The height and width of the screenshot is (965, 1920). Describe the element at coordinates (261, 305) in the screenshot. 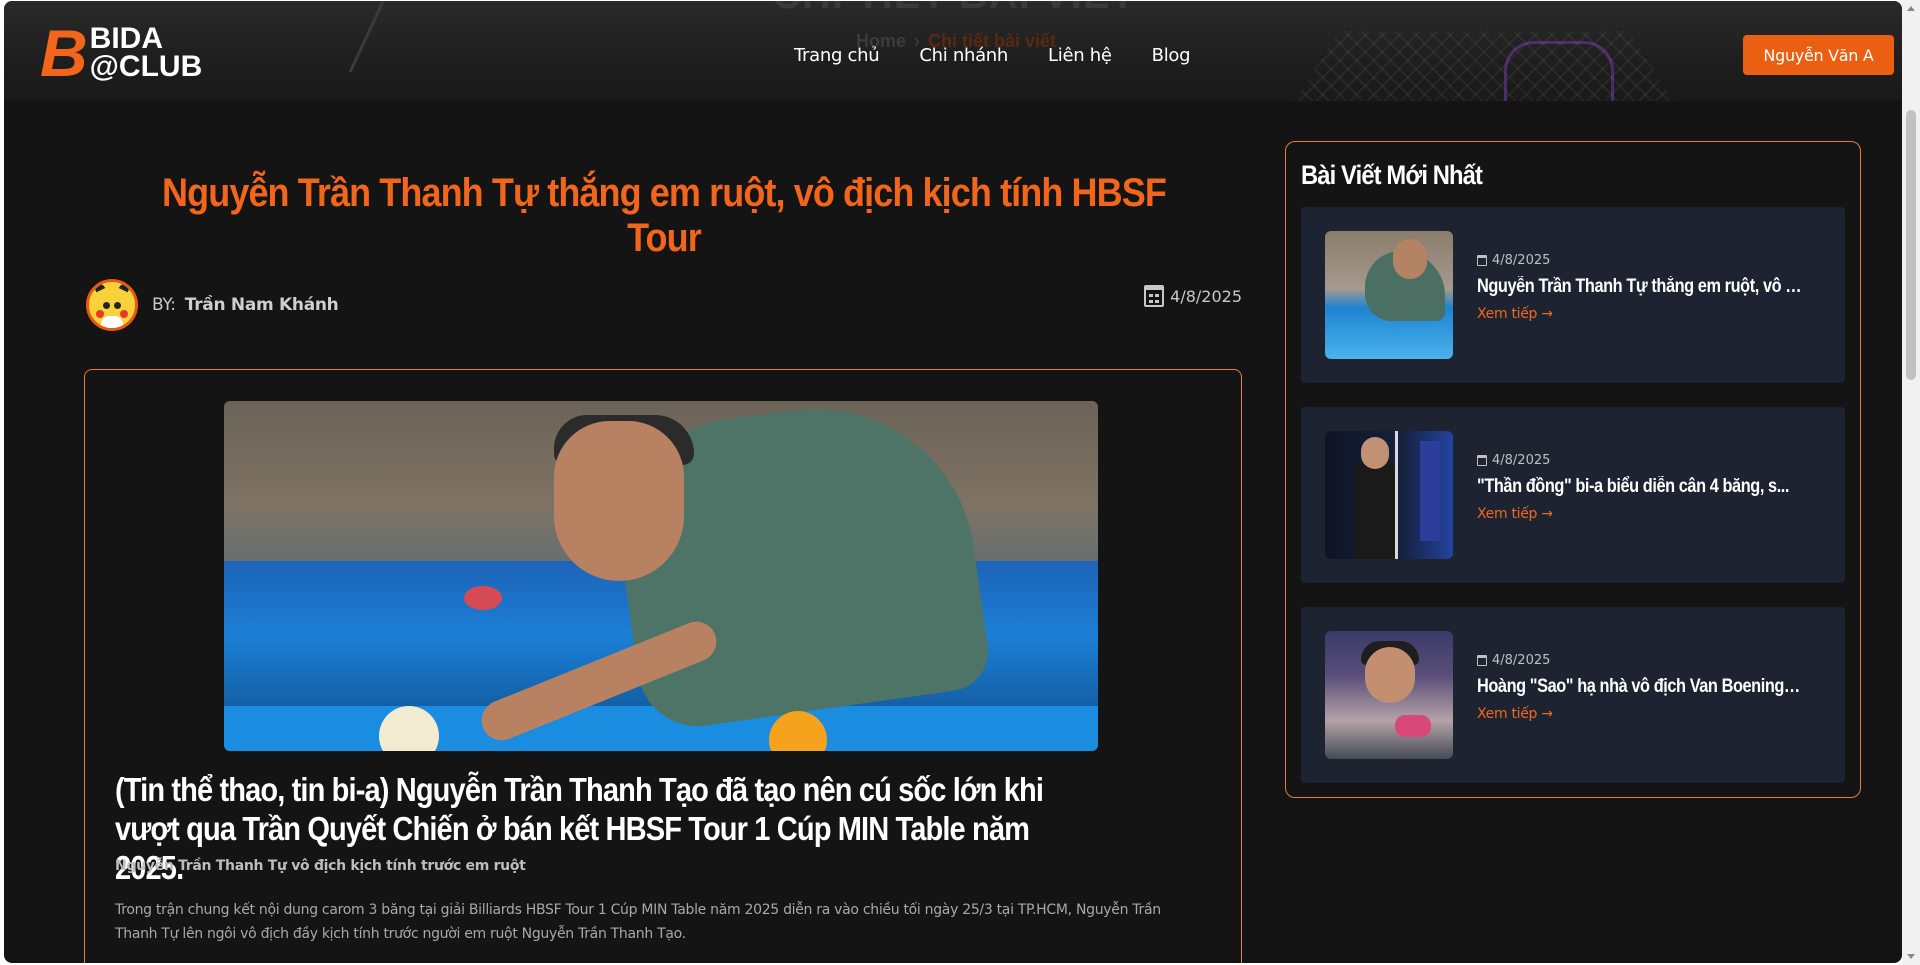

I see `author-name: Trần Nam Khánh` at that location.